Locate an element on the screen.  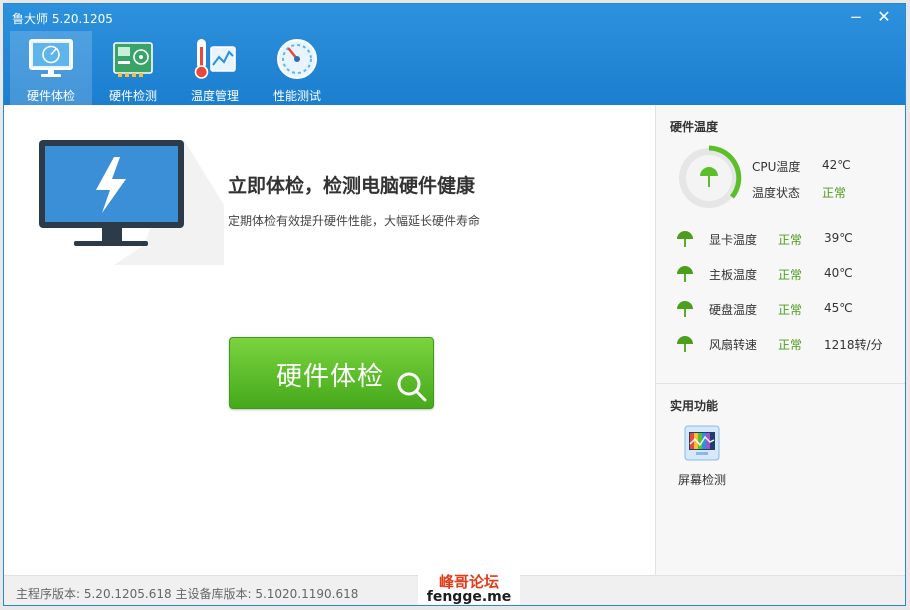
hardware-checkup-button: 硬件体检 is located at coordinates (331, 373).